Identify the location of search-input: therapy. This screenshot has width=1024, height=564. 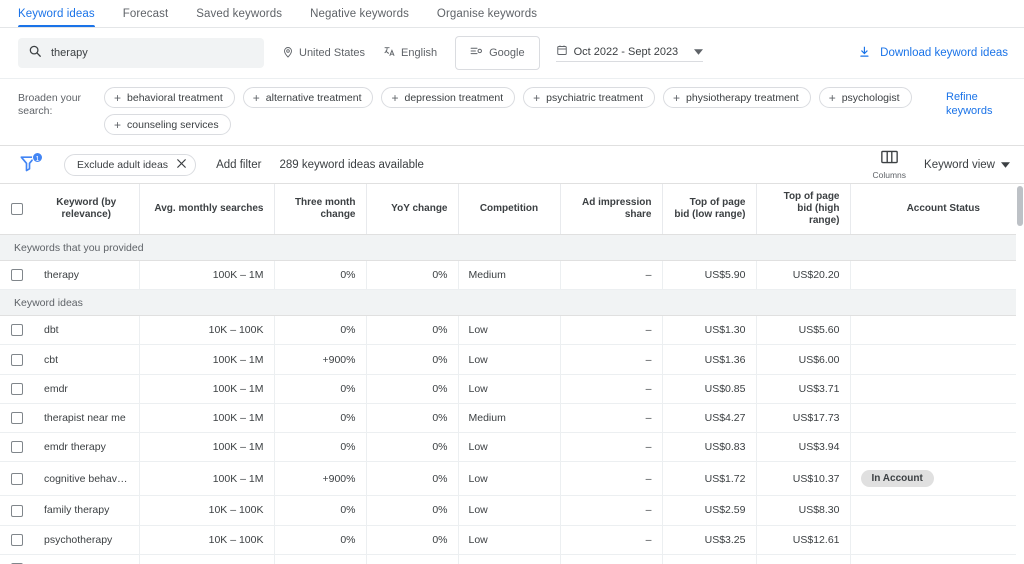
(141, 53).